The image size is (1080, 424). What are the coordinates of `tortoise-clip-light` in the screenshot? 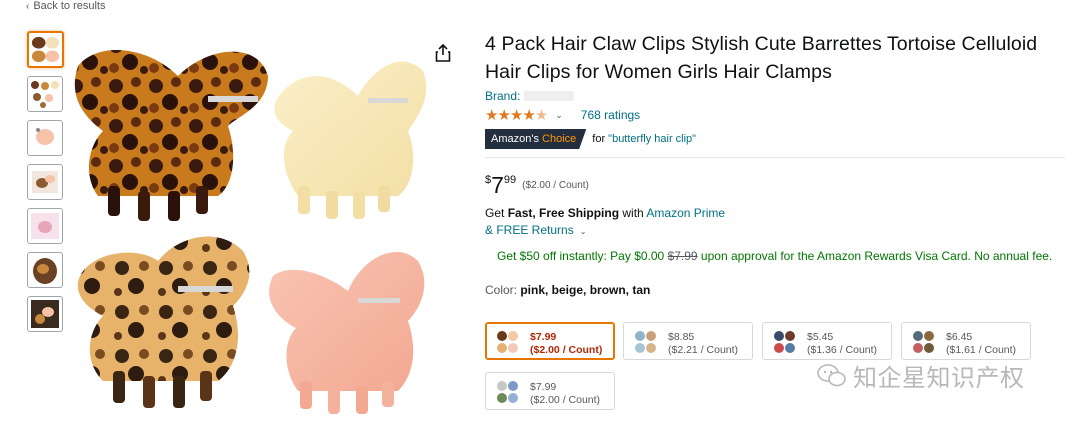 It's located at (163, 322).